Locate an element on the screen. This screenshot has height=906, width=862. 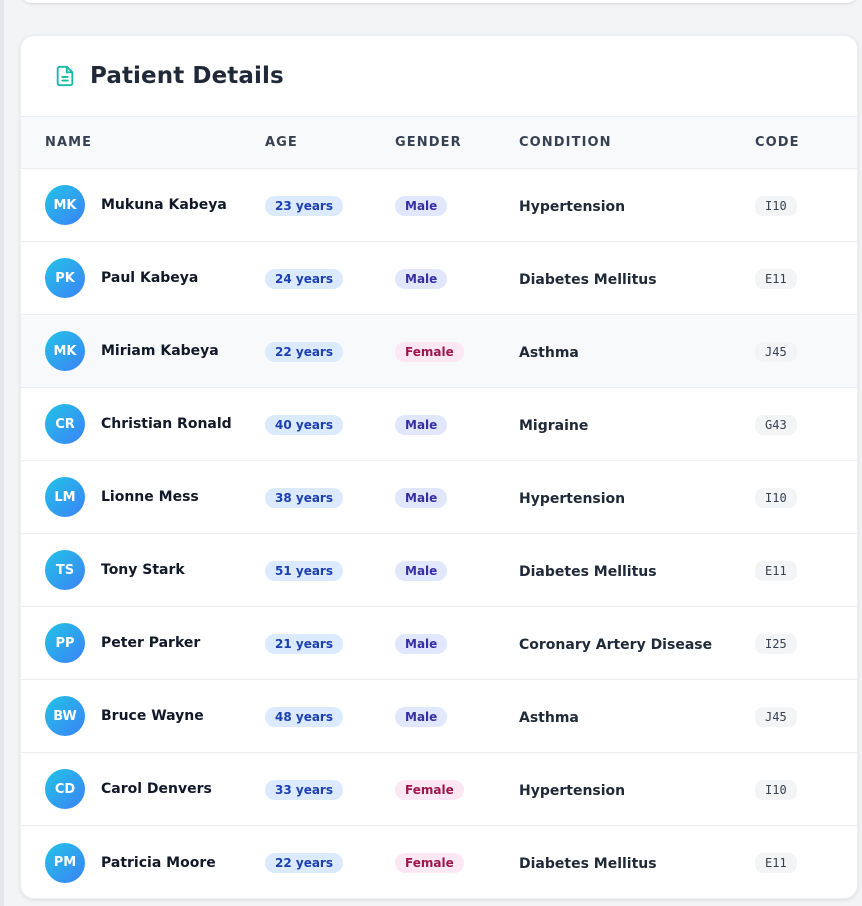
patient-name: Christian Ronald is located at coordinates (166, 424).